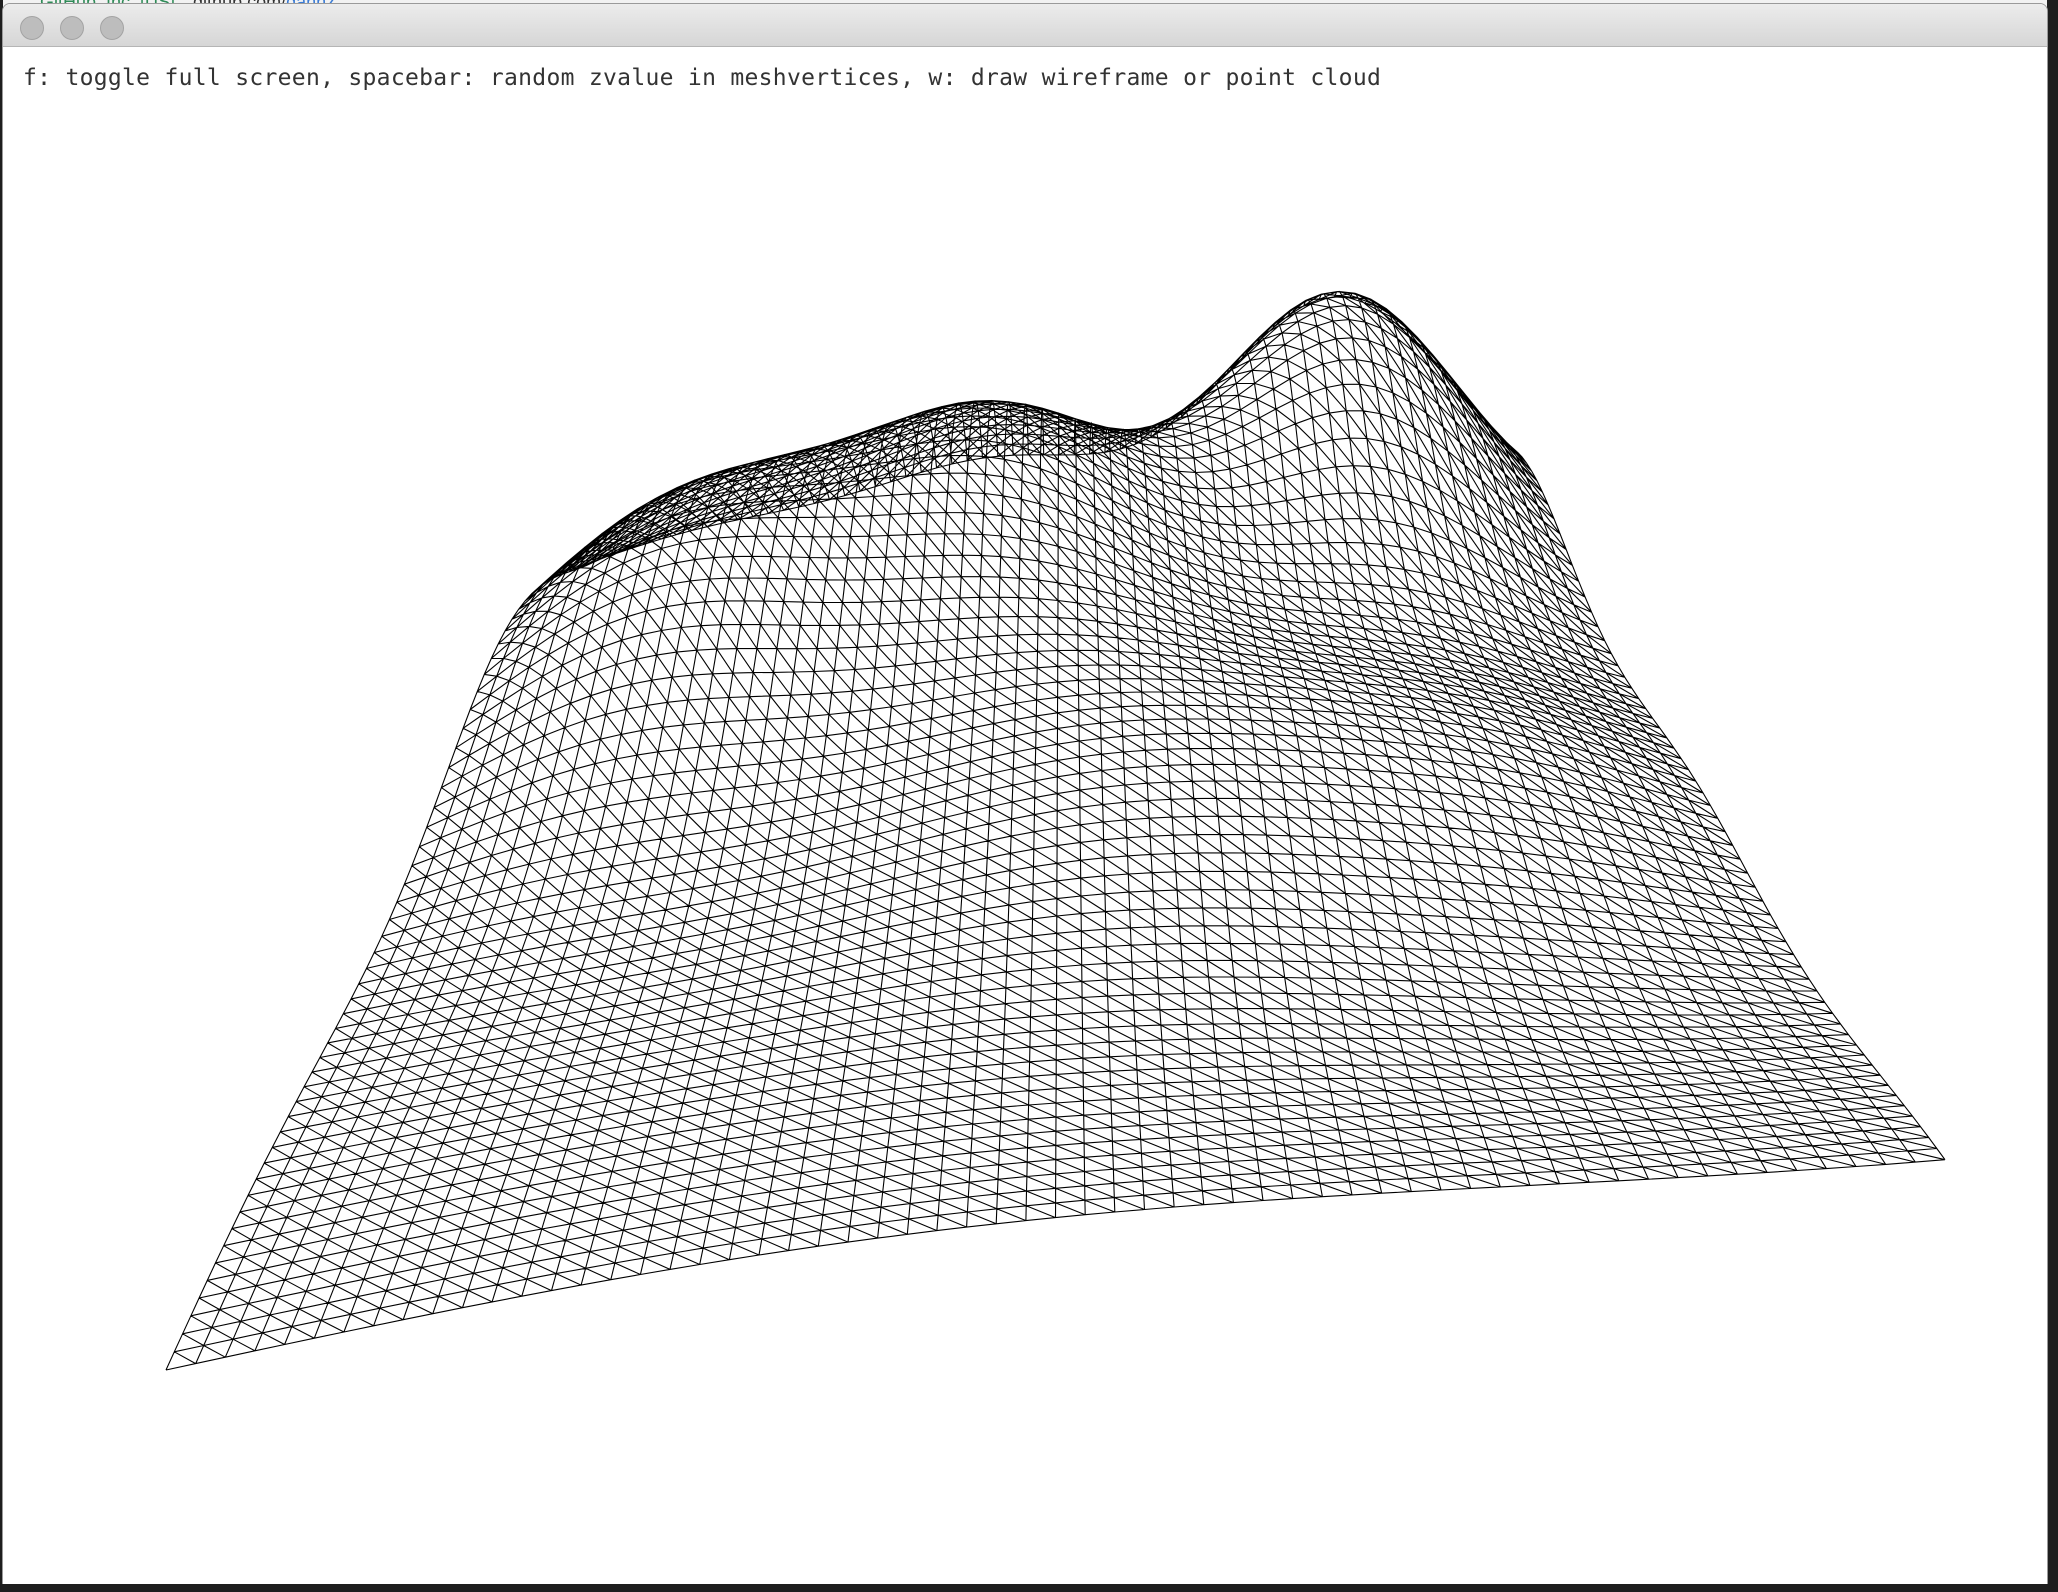 The height and width of the screenshot is (1592, 2058). Describe the element at coordinates (2052, 796) in the screenshot. I see `desktop-right-edge` at that location.